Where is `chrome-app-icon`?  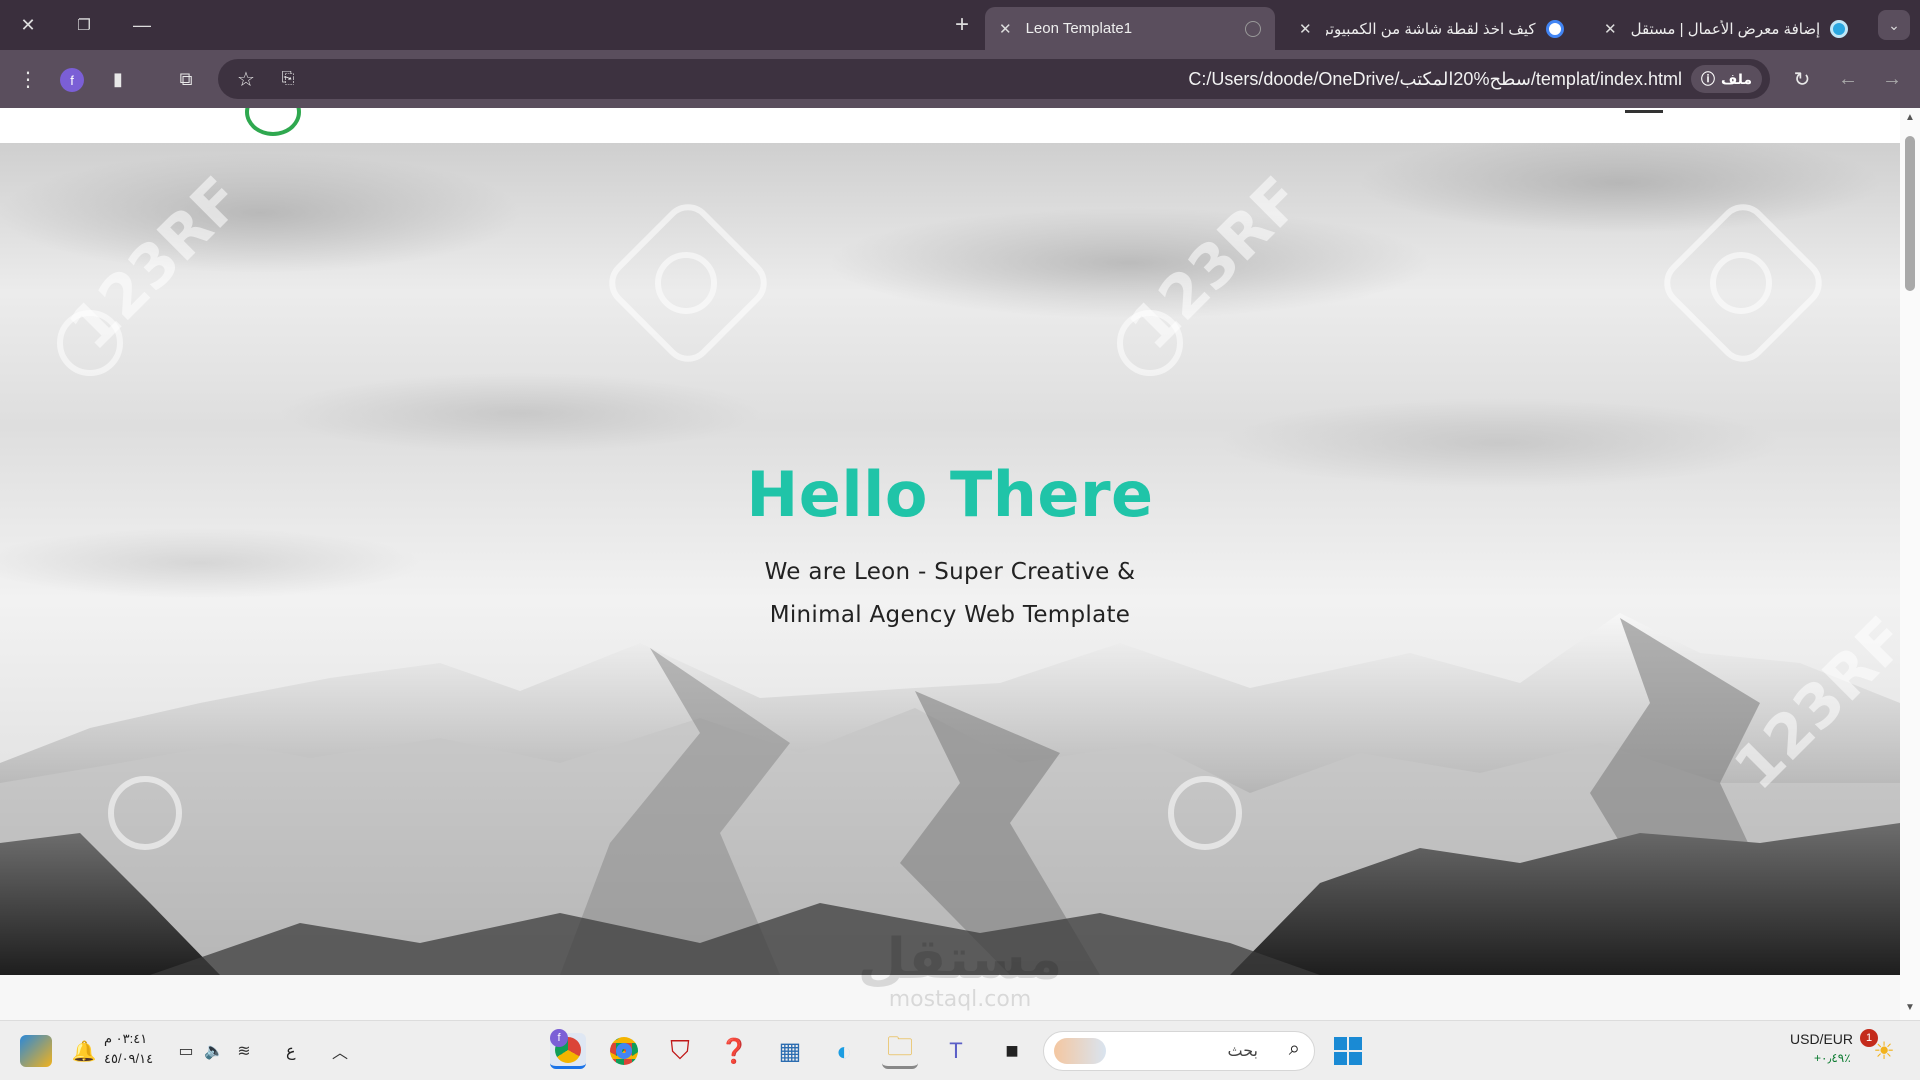 chrome-app-icon is located at coordinates (624, 1051).